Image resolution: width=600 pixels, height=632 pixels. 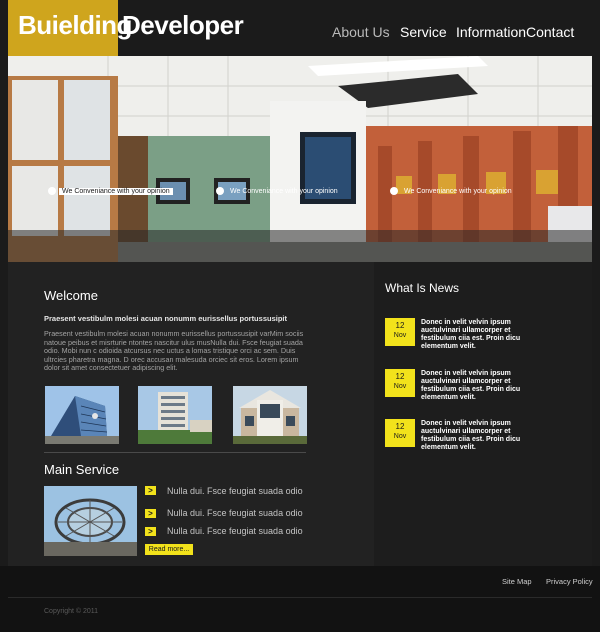 What do you see at coordinates (150, 513) in the screenshot?
I see `service-arrow-icon-2: >` at bounding box center [150, 513].